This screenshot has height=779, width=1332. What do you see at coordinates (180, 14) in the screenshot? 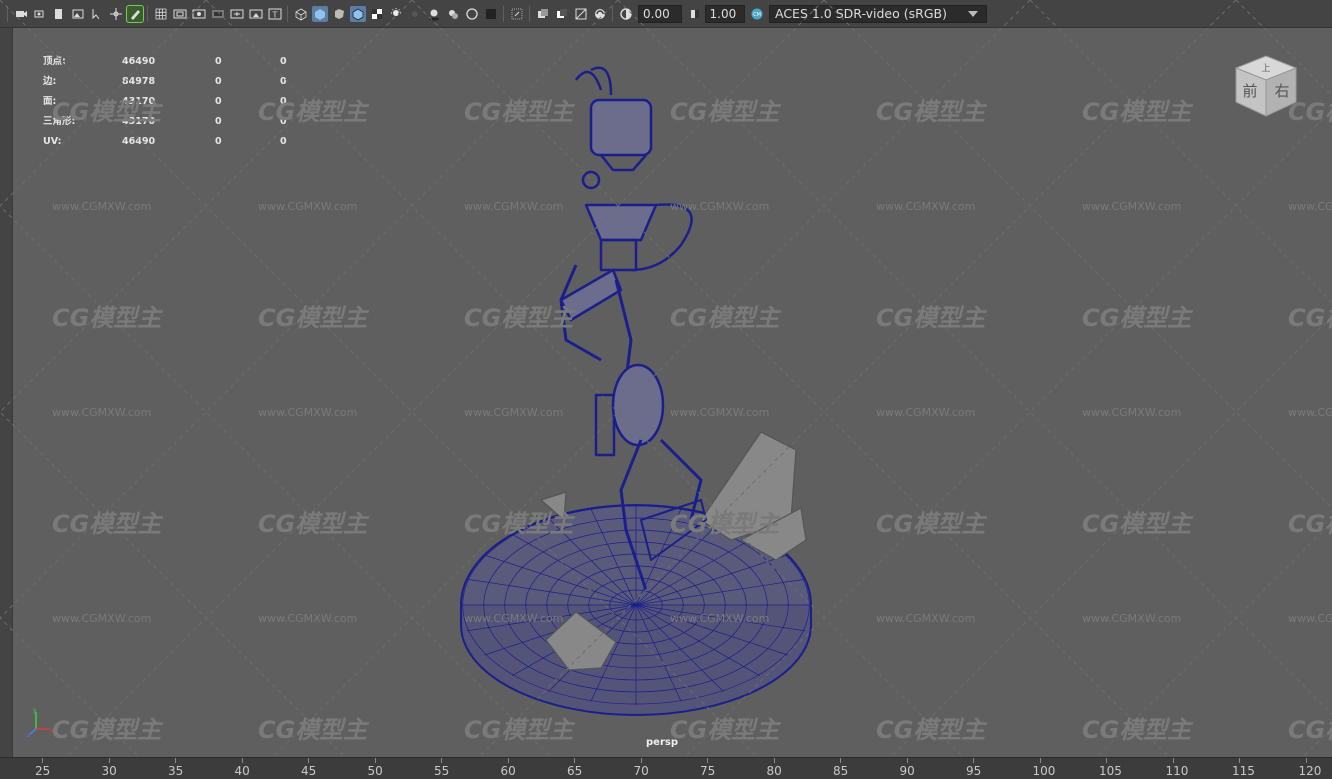
I see `film-gate-button` at bounding box center [180, 14].